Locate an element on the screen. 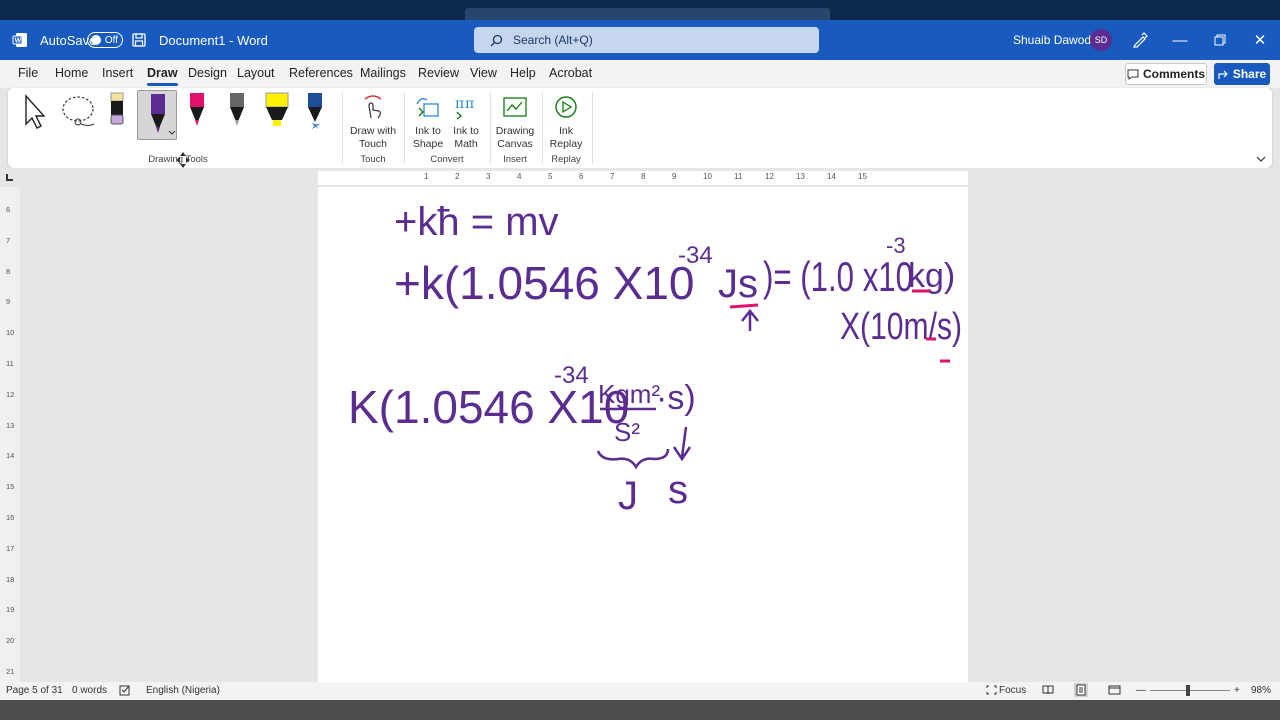  ink-to-math-icon: ππ is located at coordinates (466, 107).